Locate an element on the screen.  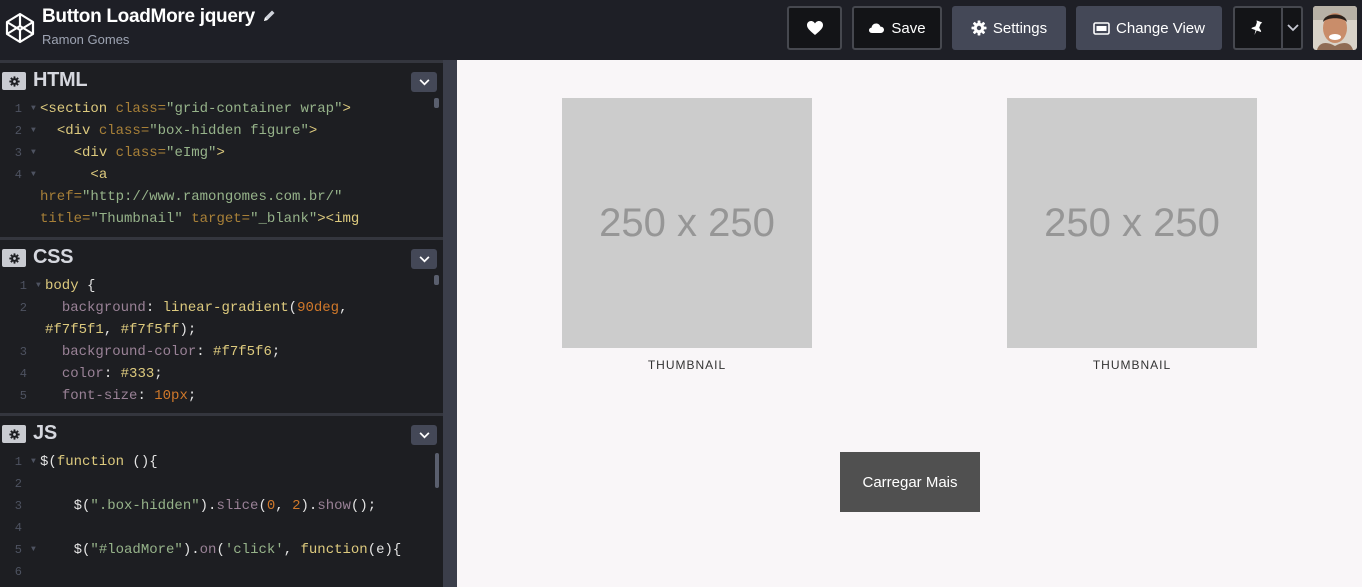
css-scrollbar is located at coordinates (436, 280).